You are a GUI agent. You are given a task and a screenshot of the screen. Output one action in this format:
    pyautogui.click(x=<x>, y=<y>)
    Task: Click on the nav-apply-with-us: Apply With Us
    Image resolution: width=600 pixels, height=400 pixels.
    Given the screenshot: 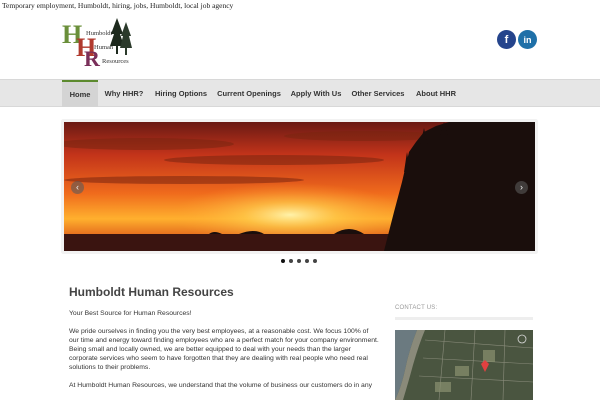 What is the action you would take?
    pyautogui.click(x=316, y=93)
    